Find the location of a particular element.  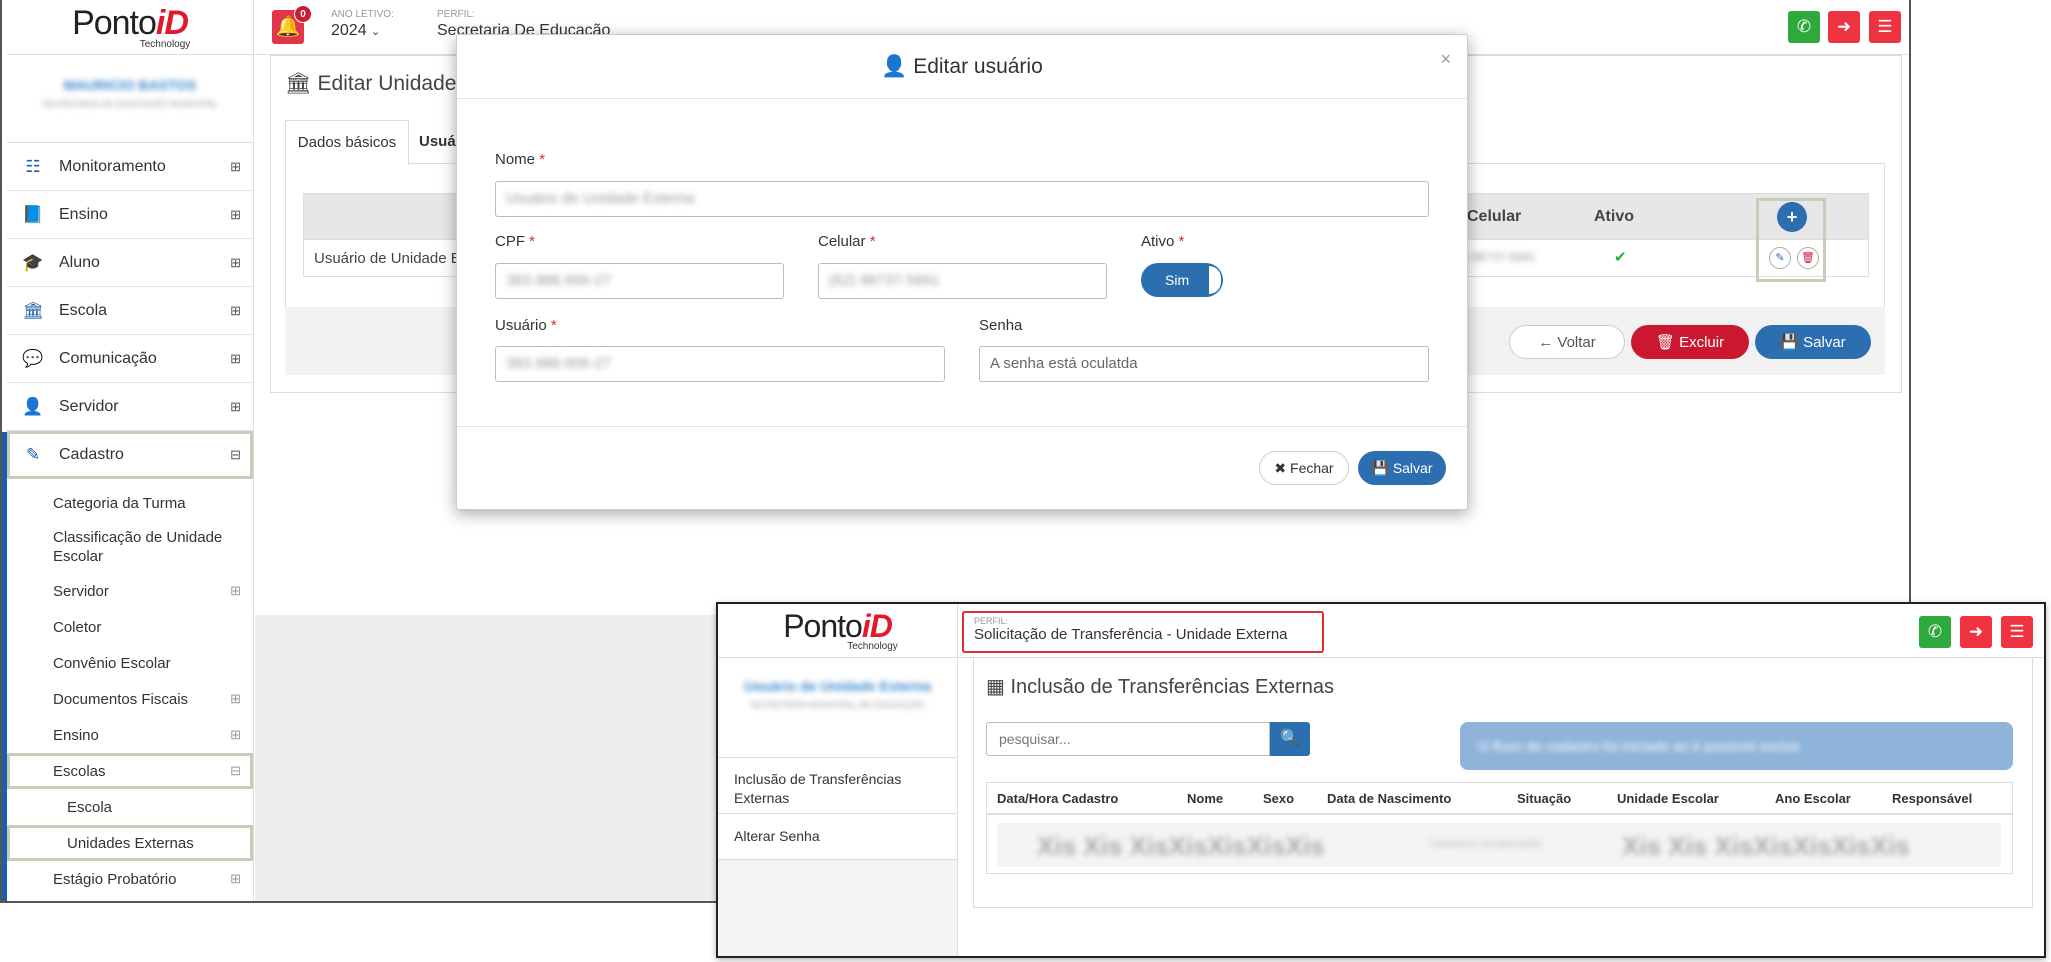

row-user-name: Usuário de Unidade E is located at coordinates (387, 258).